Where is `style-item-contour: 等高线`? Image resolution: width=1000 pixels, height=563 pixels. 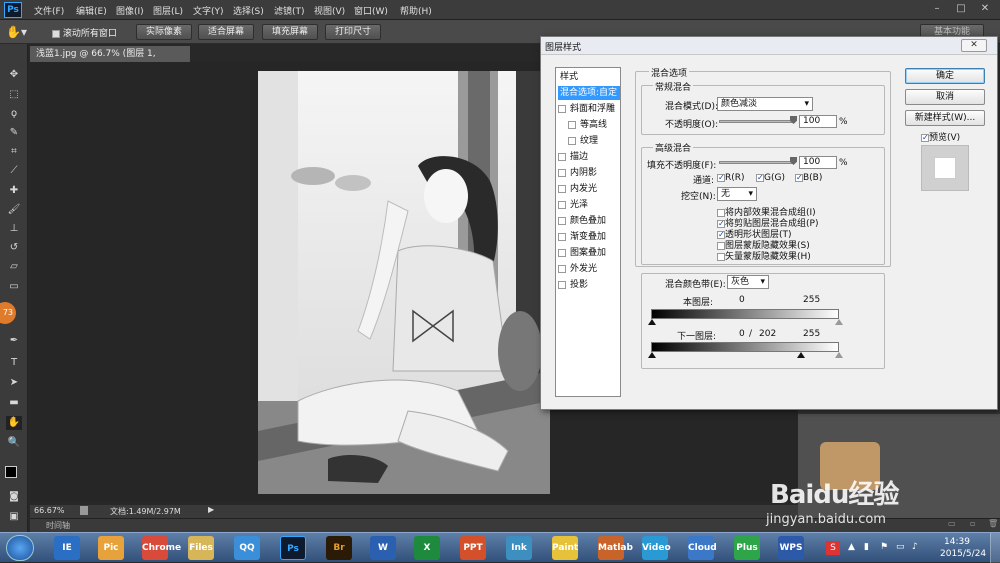 style-item-contour: 等高线 is located at coordinates (599, 125).